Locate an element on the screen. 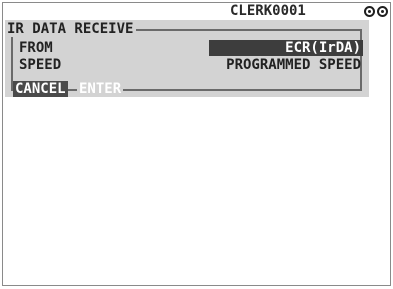  clerk-label: CLERK0001 is located at coordinates (268, 11).